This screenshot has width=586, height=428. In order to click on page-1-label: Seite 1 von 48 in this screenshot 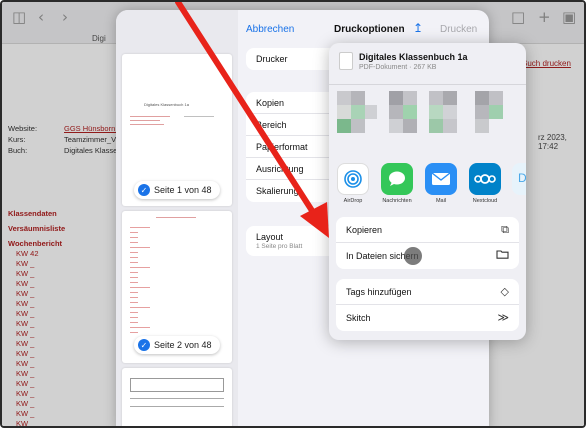, I will do `click(183, 190)`.